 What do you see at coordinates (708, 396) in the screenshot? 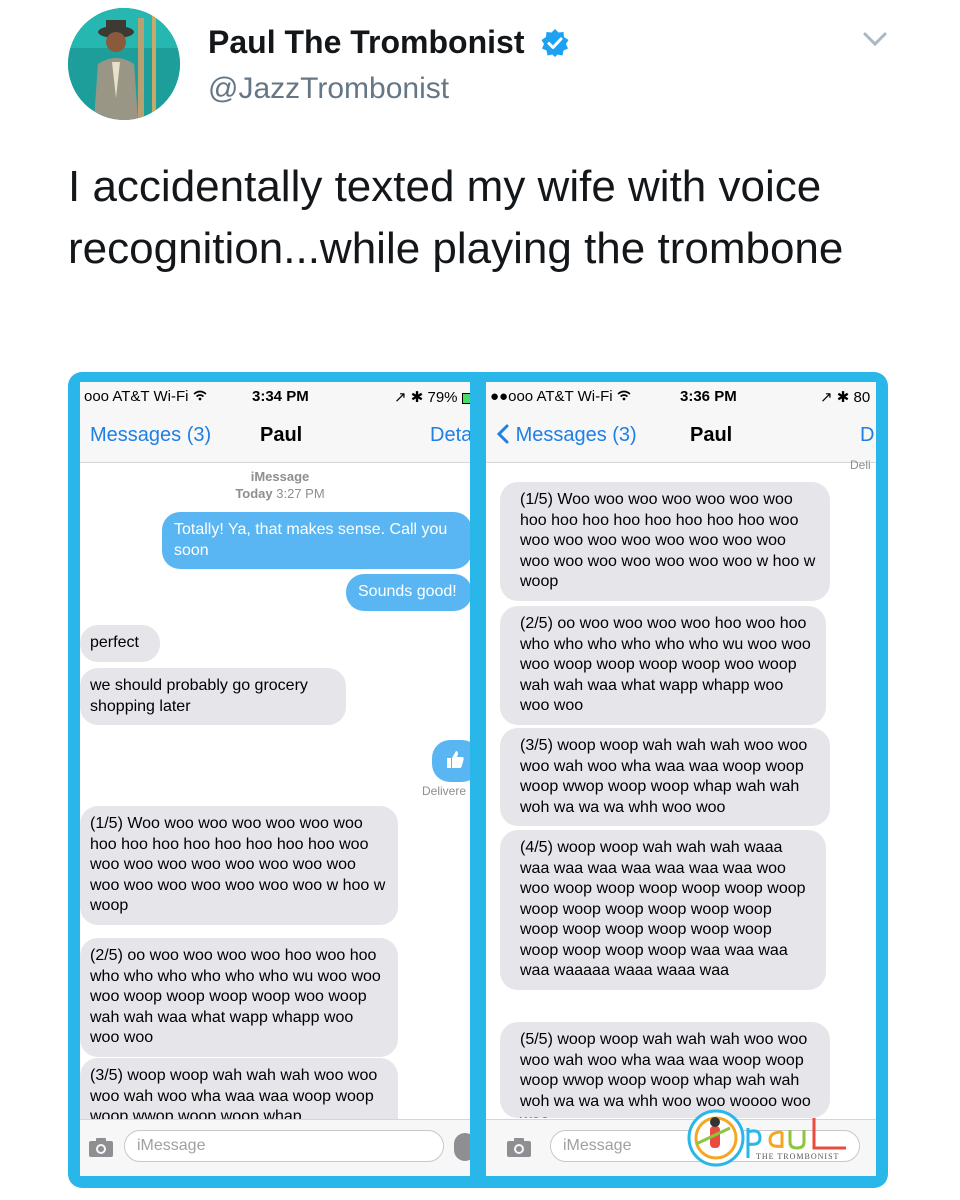
I see `status-time: 3:36 PM` at bounding box center [708, 396].